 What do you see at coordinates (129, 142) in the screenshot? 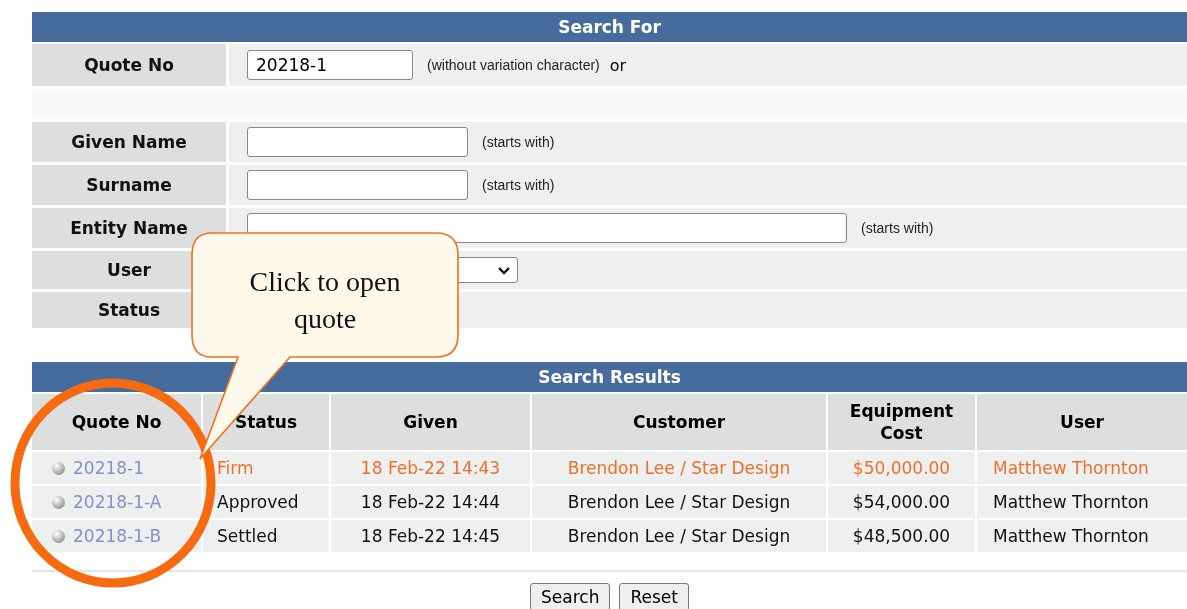
I see `field-label: Given Name` at bounding box center [129, 142].